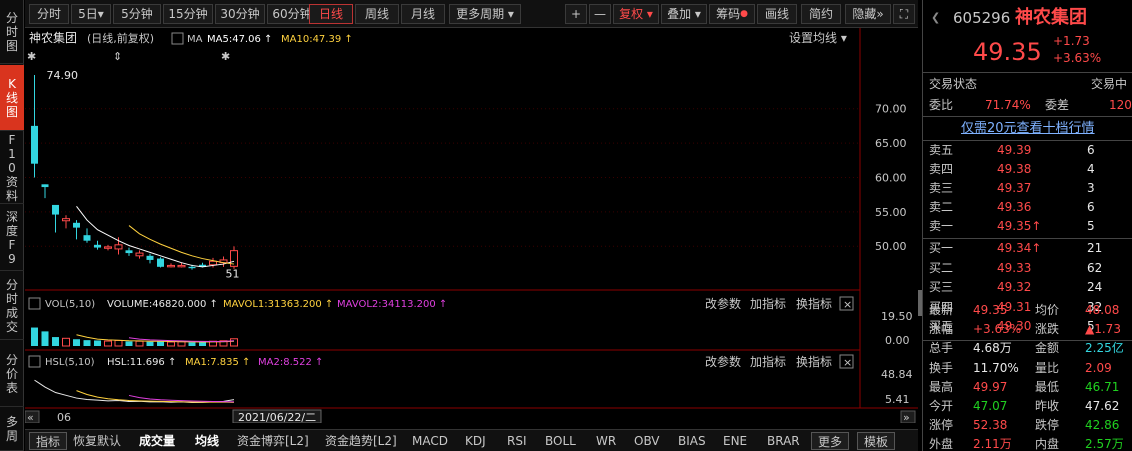 This screenshot has width=1132, height=451. Describe the element at coordinates (647, 441) in the screenshot. I see `indicator-obv-tab: OBV` at that location.